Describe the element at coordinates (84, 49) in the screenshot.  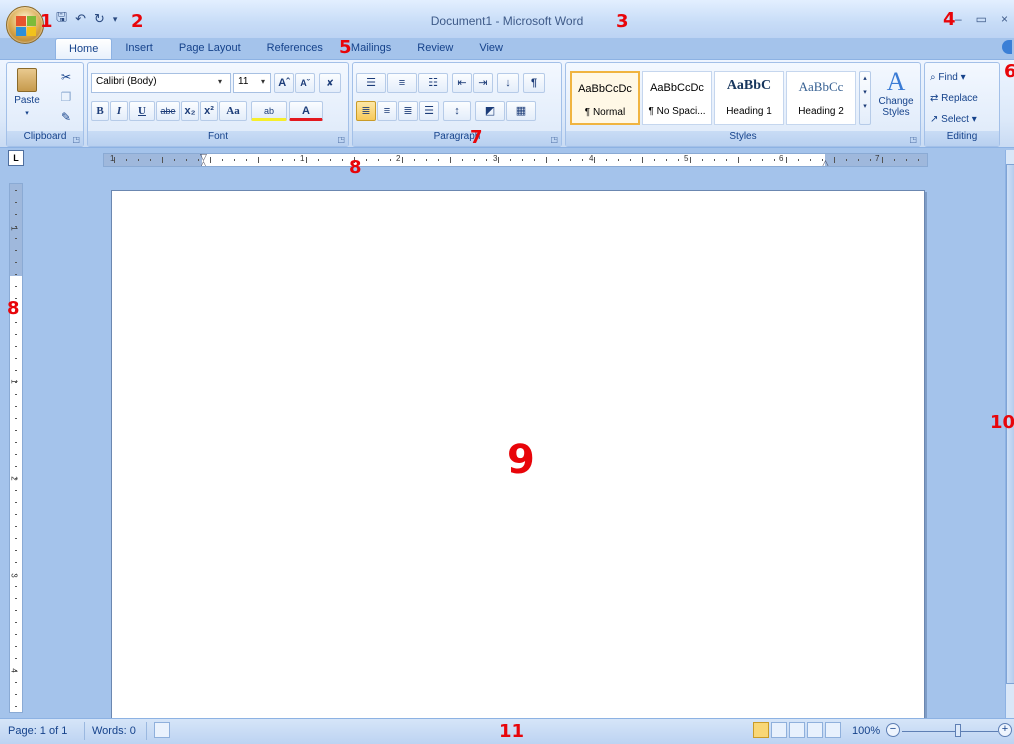
I see `tab-home: Home` at that location.